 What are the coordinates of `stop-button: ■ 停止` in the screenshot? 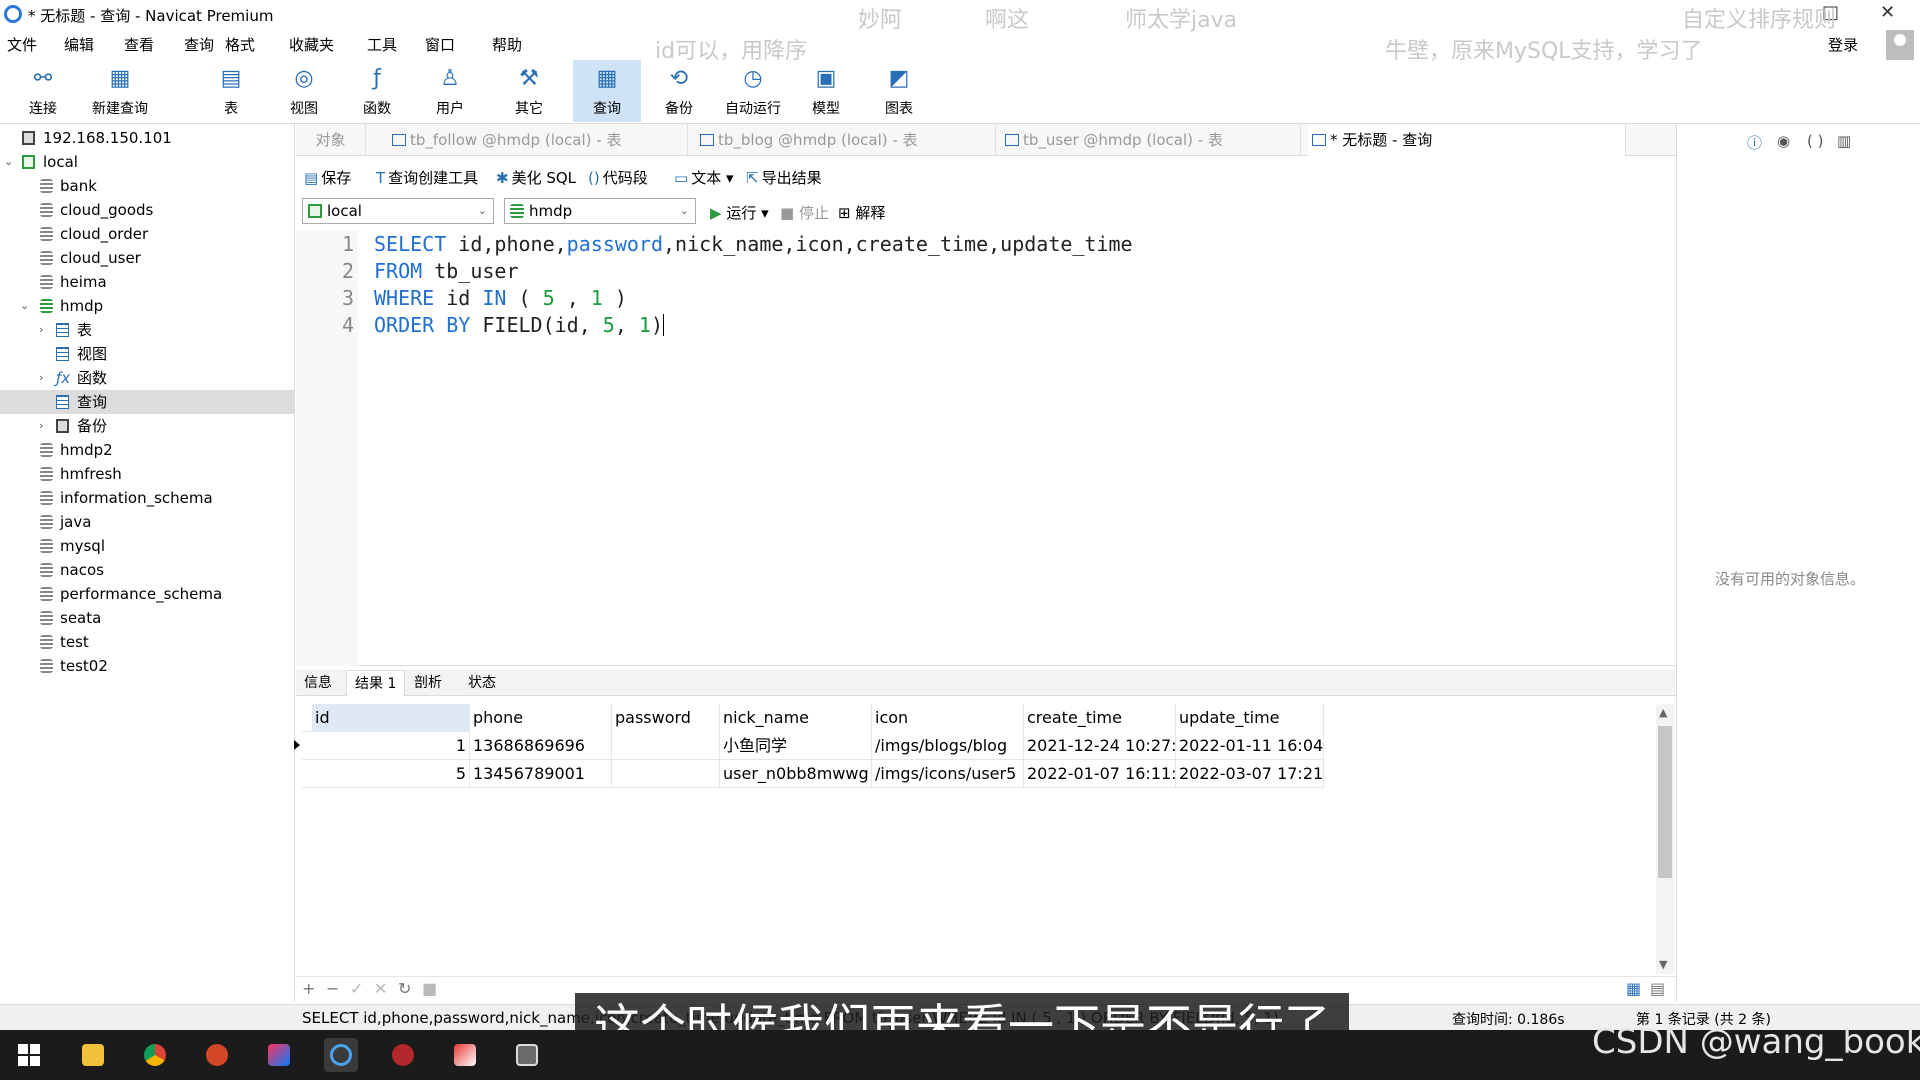 It's located at (804, 212).